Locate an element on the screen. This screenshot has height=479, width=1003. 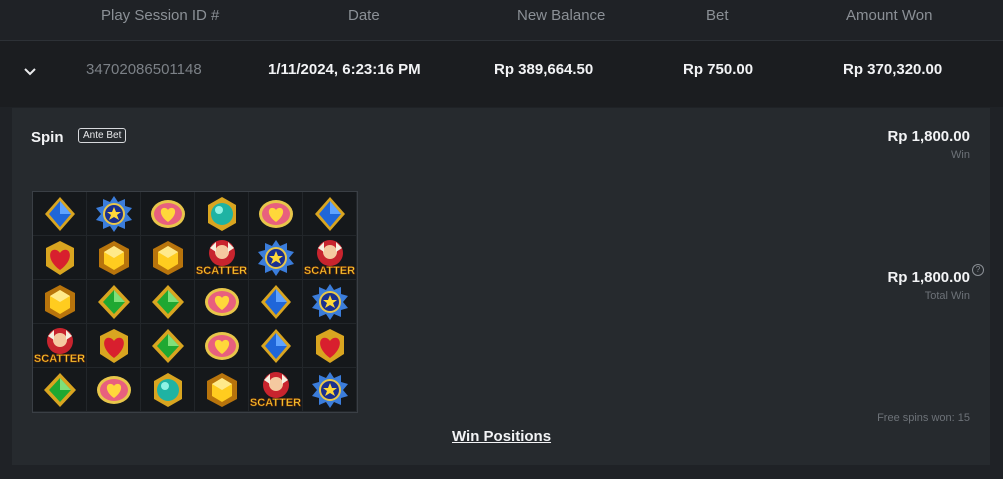
total-win-label: Total Win is located at coordinates (947, 296).